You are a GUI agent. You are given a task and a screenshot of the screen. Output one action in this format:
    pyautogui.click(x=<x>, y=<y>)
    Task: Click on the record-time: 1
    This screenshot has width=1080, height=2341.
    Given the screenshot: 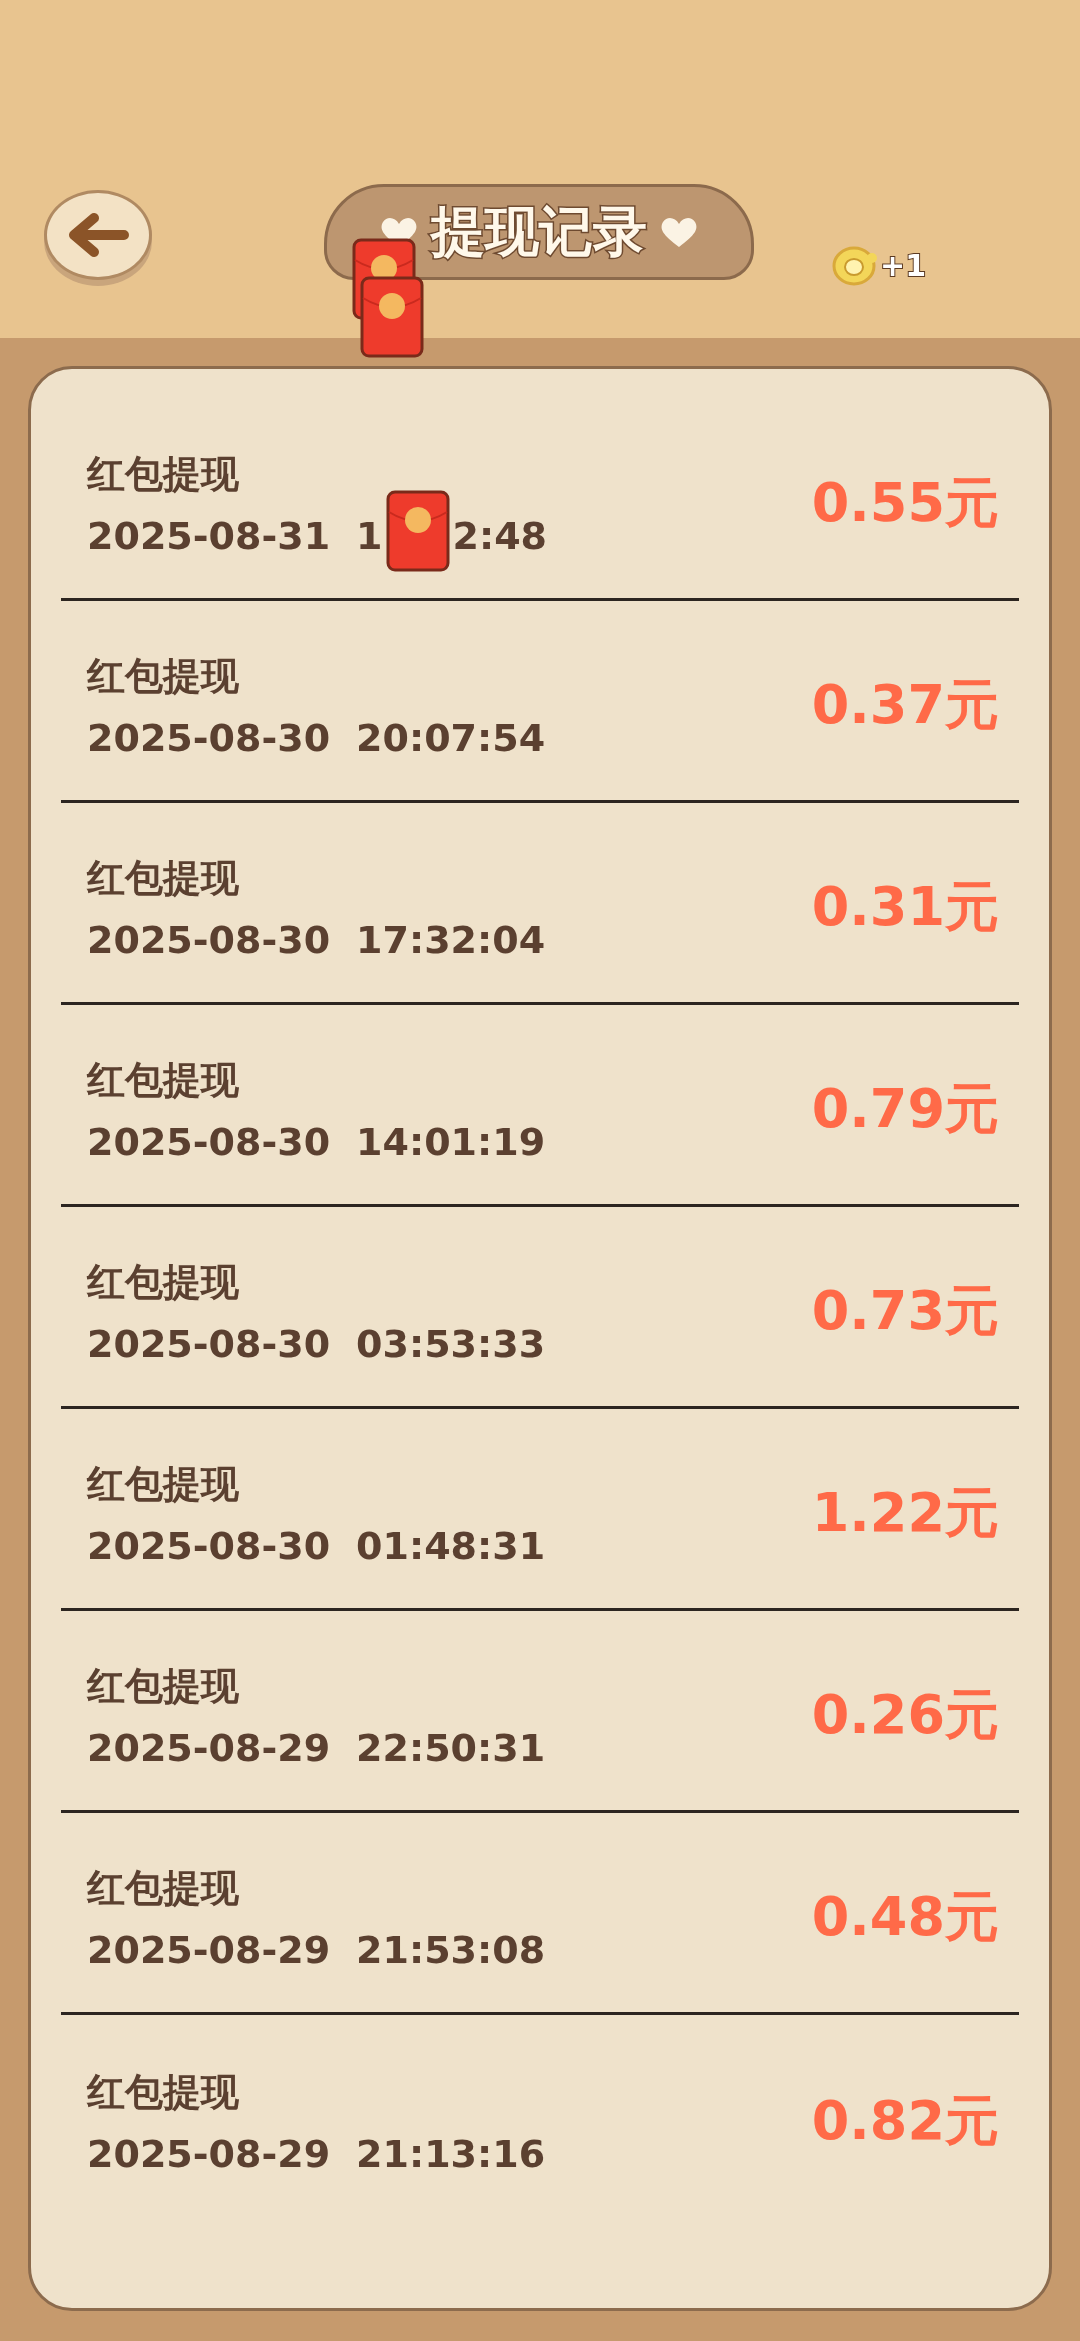 What is the action you would take?
    pyautogui.click(x=369, y=536)
    